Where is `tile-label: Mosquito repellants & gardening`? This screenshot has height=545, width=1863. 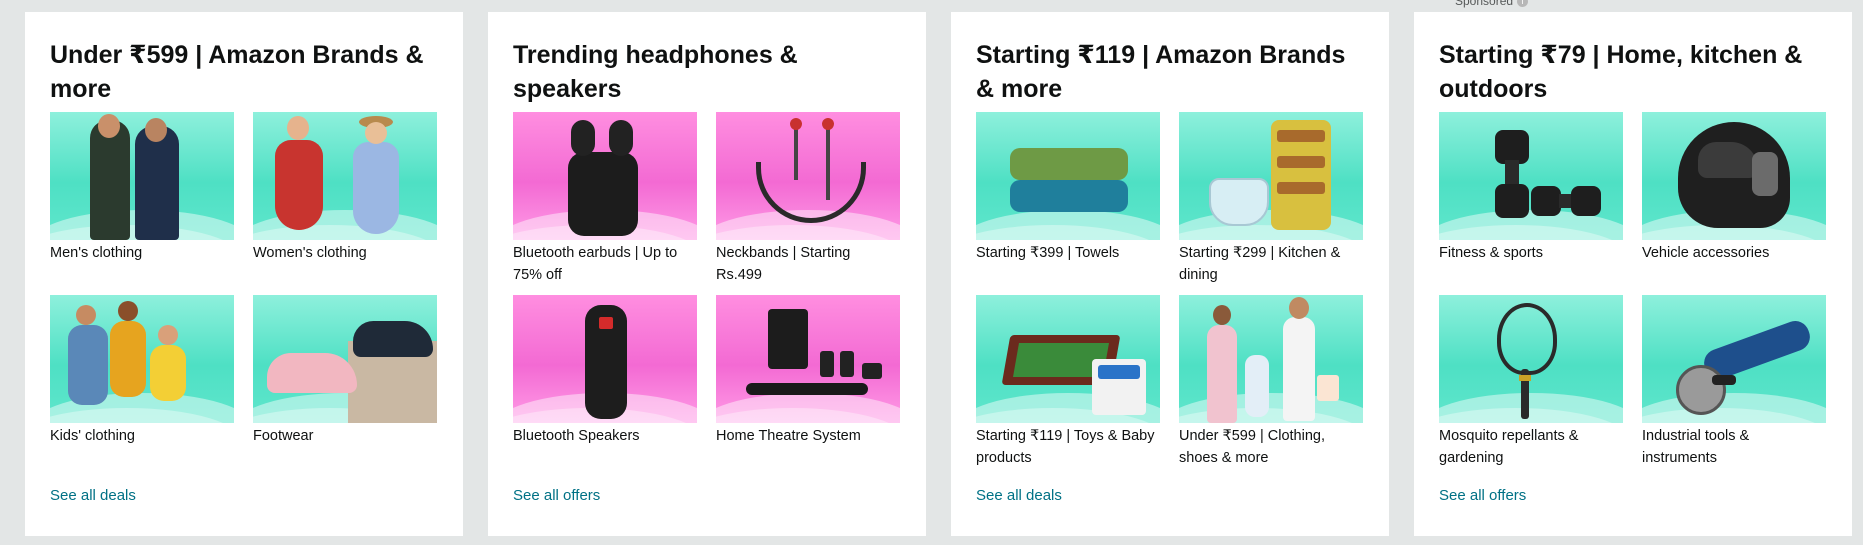 tile-label: Mosquito repellants & gardening is located at coordinates (1509, 447).